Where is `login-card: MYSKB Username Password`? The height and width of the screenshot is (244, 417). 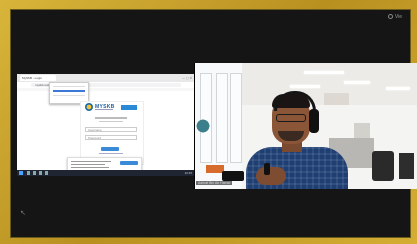 login-card: MYSKB Username Password is located at coordinates (112, 133).